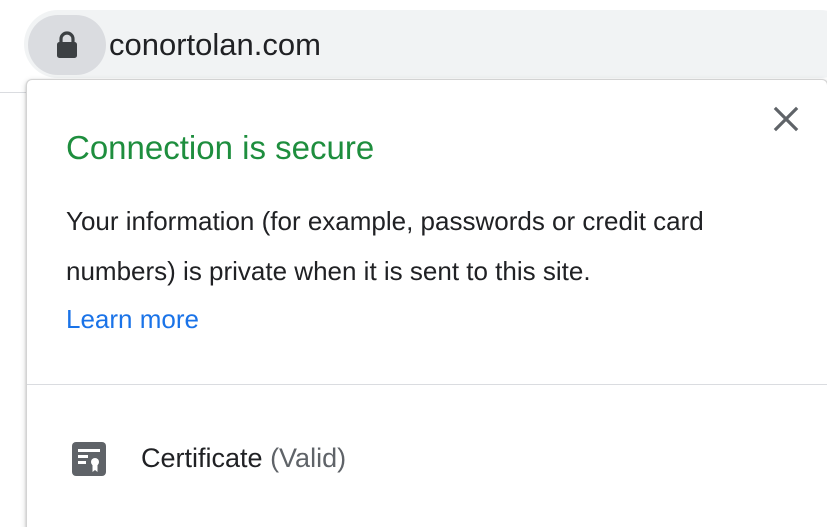 The width and height of the screenshot is (827, 527). Describe the element at coordinates (308, 458) in the screenshot. I see `certificate-status: (Valid)` at that location.